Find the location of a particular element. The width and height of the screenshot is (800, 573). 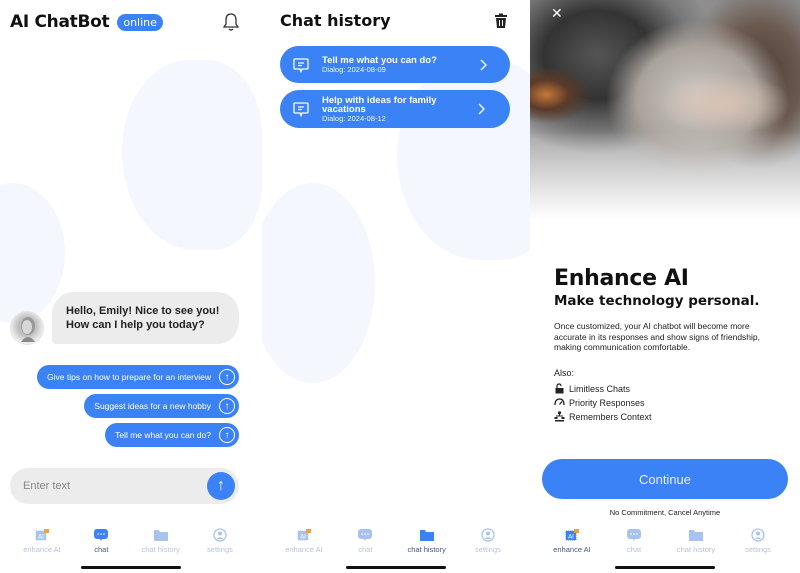

status-badge: online is located at coordinates (140, 22).